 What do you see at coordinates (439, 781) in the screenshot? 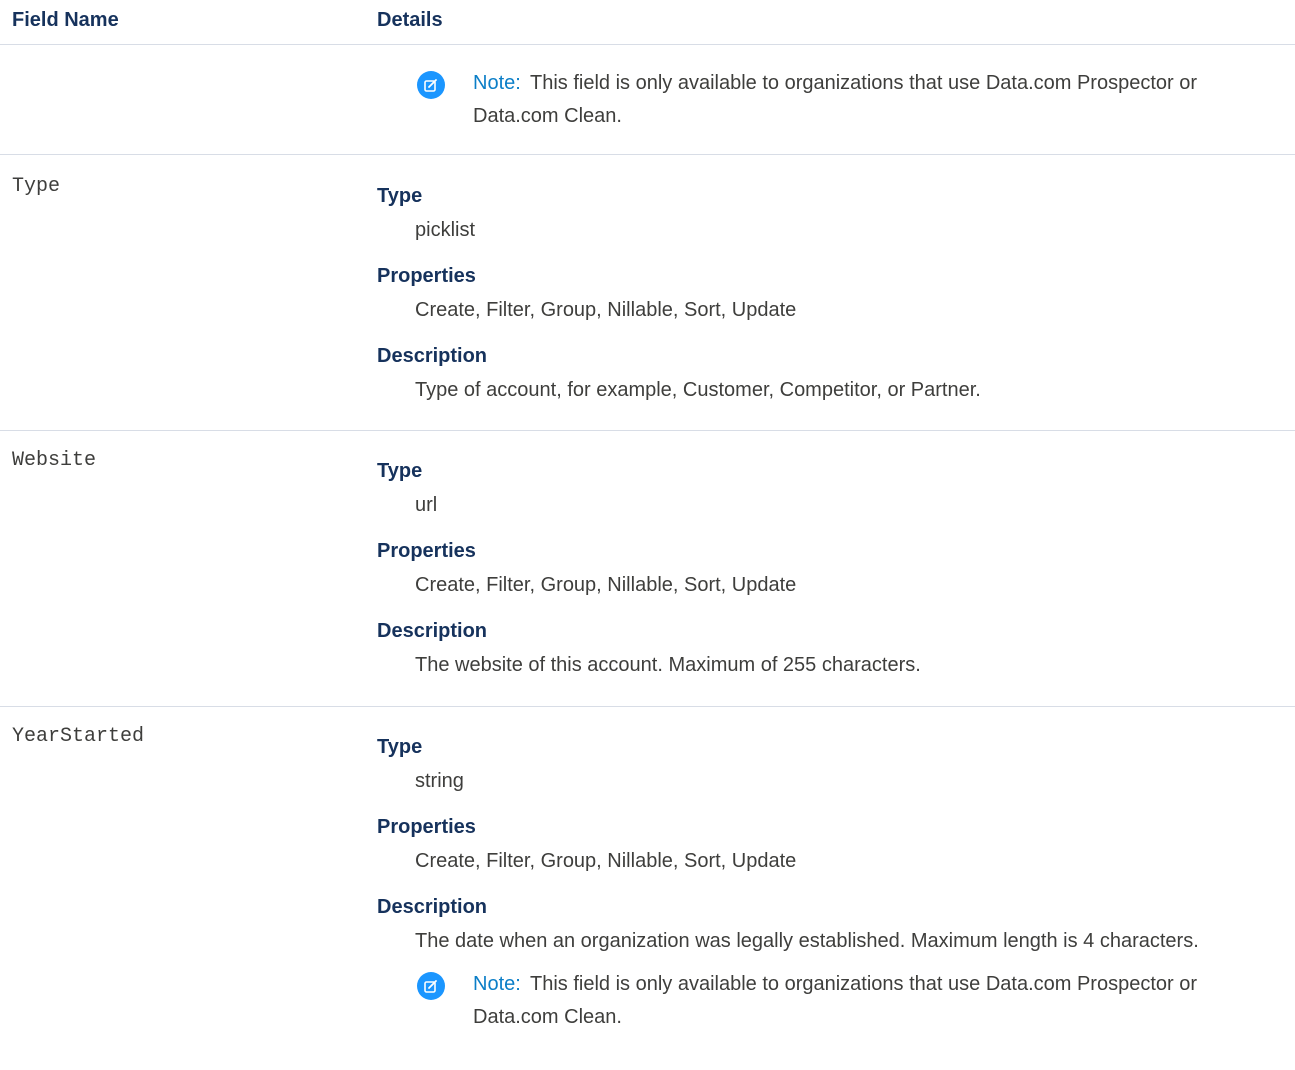
I see `type-value: string` at bounding box center [439, 781].